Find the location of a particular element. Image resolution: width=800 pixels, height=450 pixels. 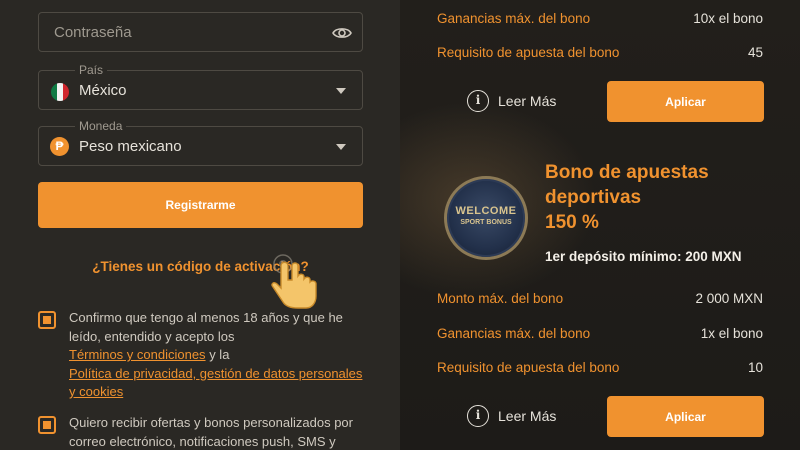

mexico-flag-icon is located at coordinates (60, 92).